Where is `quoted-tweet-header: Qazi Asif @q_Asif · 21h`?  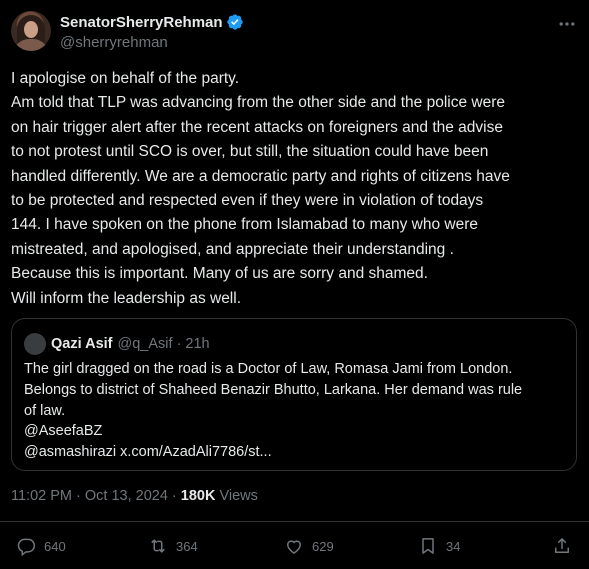 quoted-tweet-header: Qazi Asif @q_Asif · 21h is located at coordinates (117, 344).